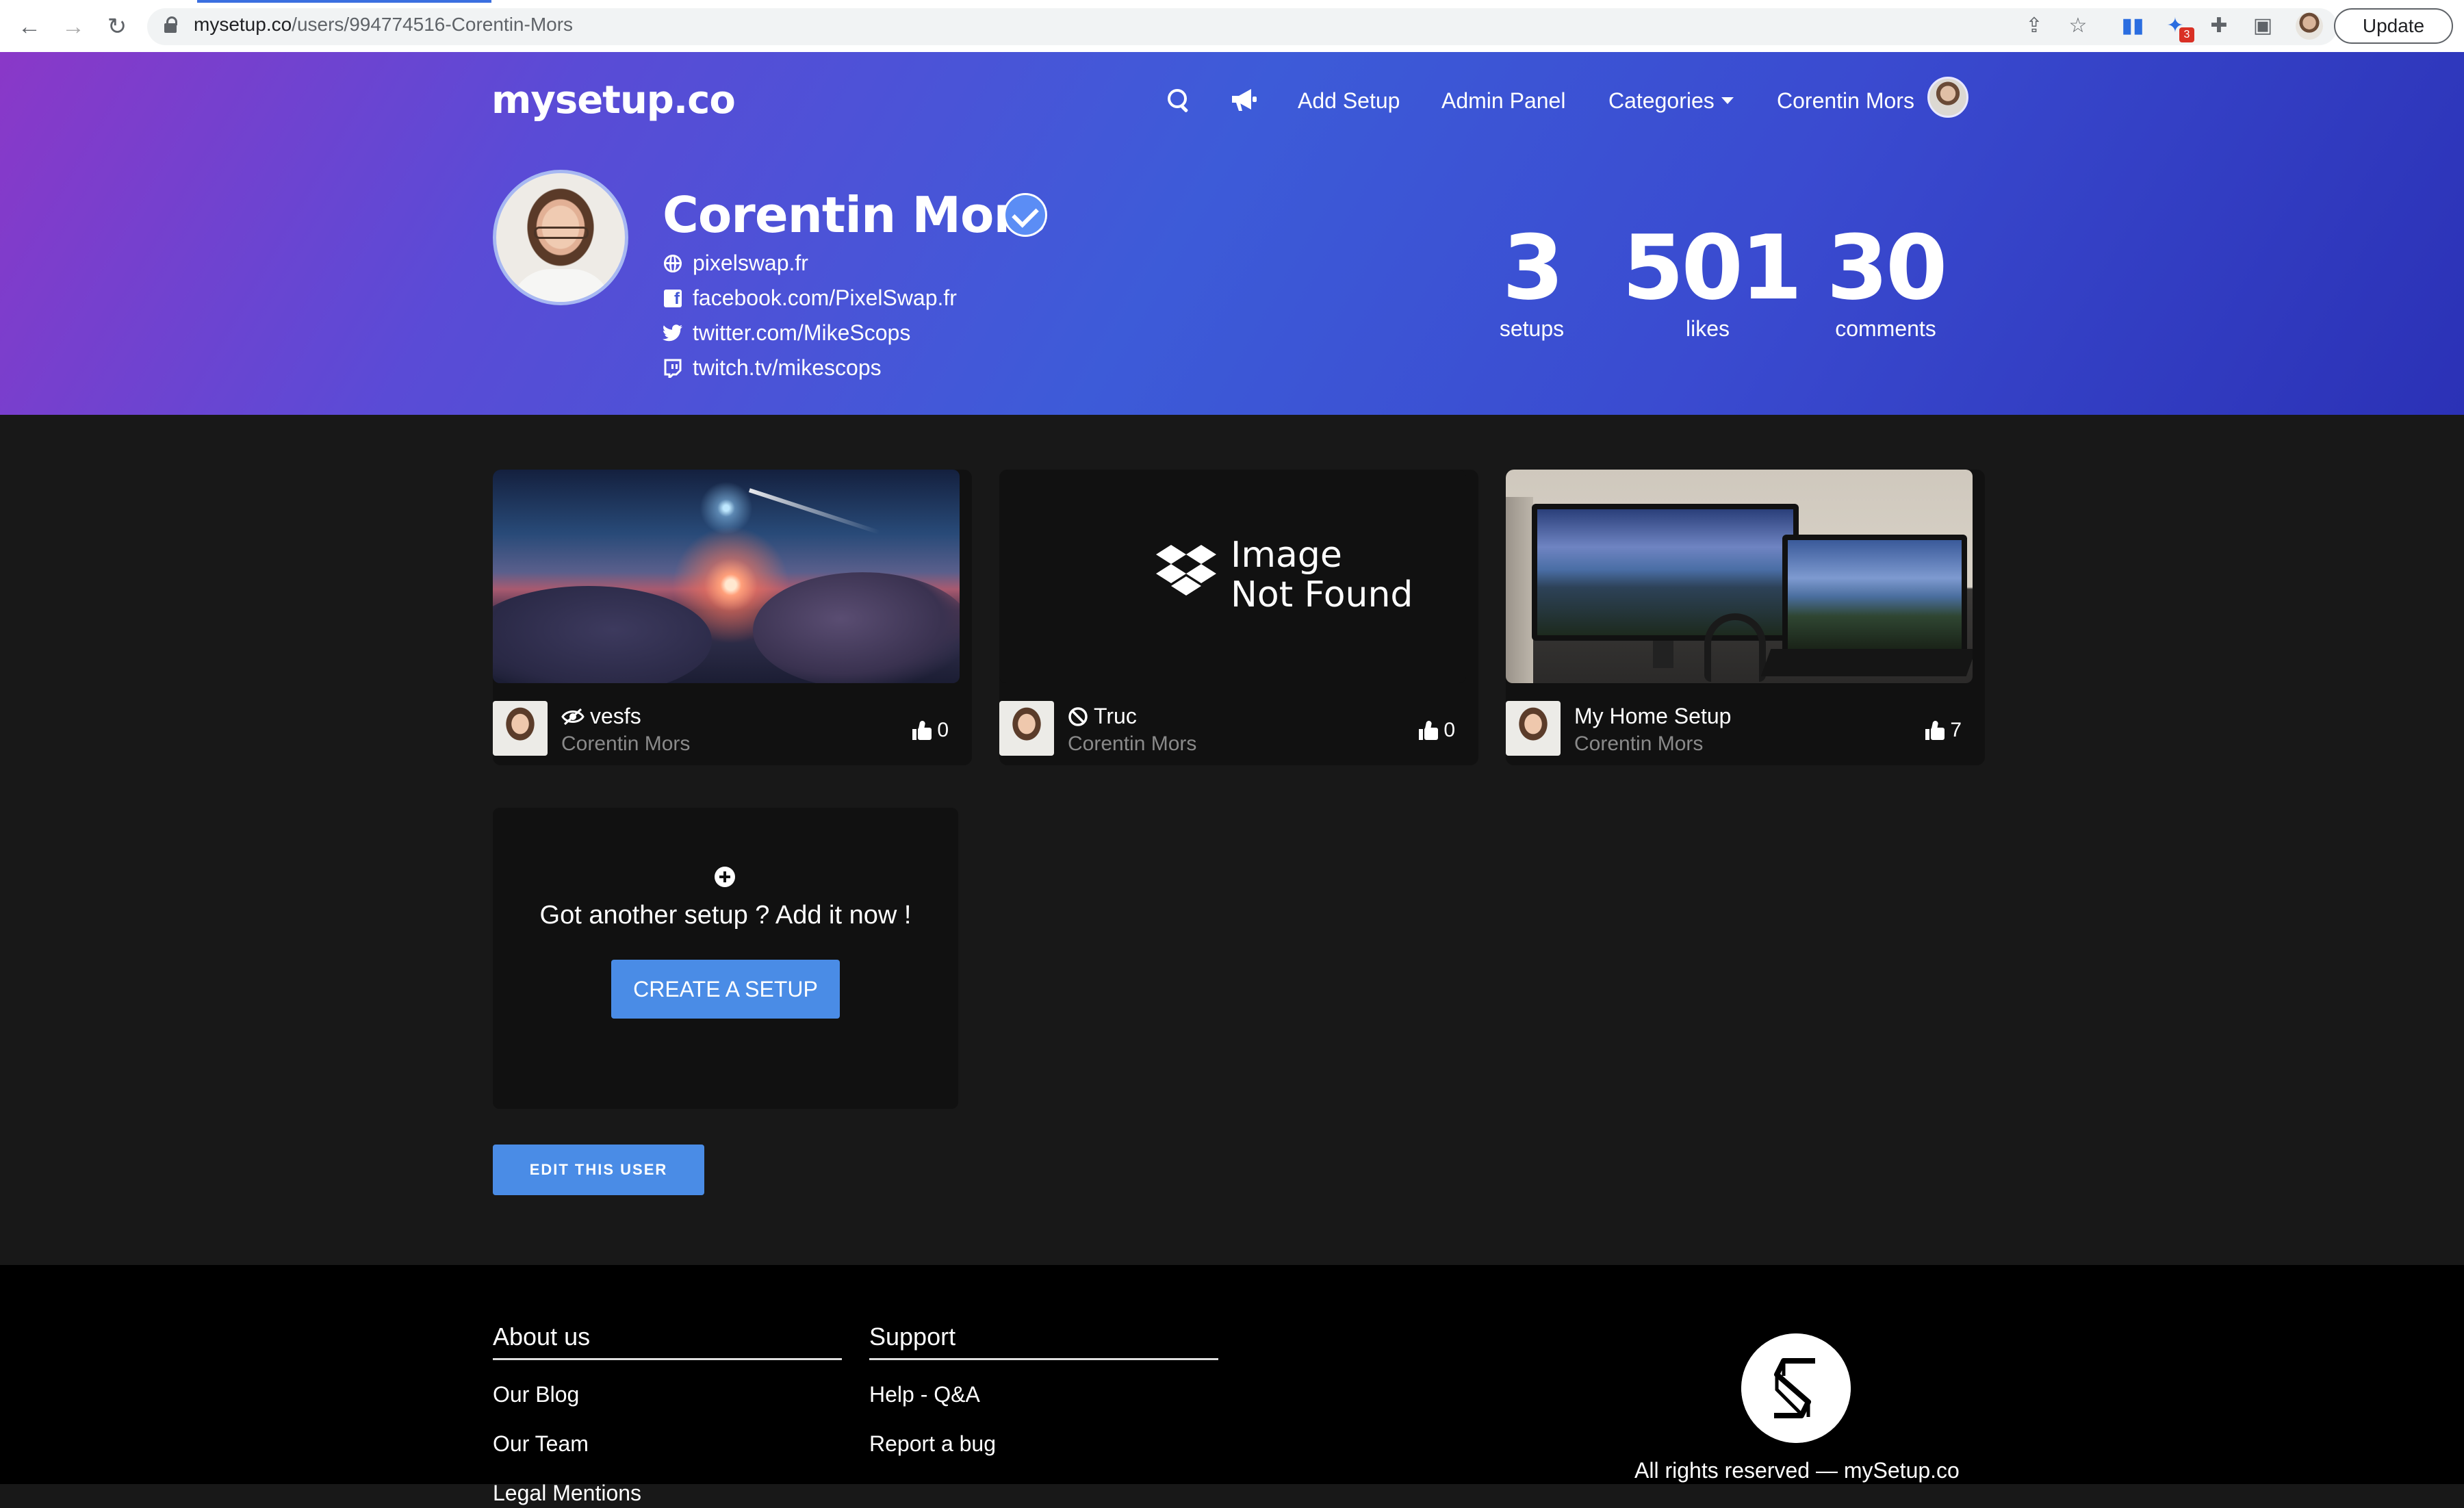 The height and width of the screenshot is (1508, 2464). What do you see at coordinates (732, 726) in the screenshot?
I see `setup-card-meta: vesfs Corentin Mors 0` at bounding box center [732, 726].